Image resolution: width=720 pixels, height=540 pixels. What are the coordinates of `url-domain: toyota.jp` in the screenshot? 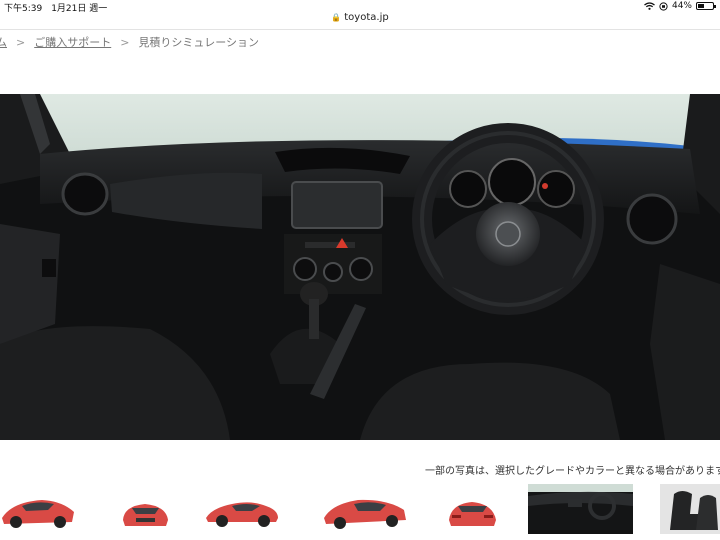 It's located at (366, 17).